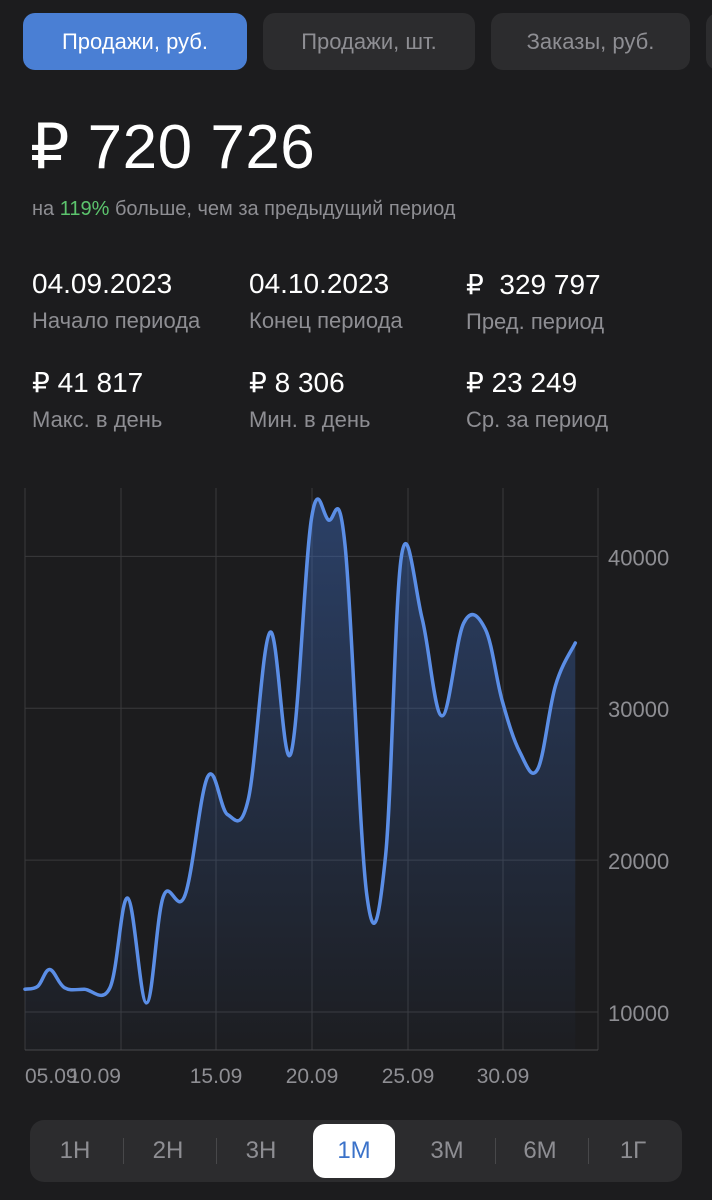  What do you see at coordinates (102, 283) in the screenshot?
I see `stat-value: 04.09.2023` at bounding box center [102, 283].